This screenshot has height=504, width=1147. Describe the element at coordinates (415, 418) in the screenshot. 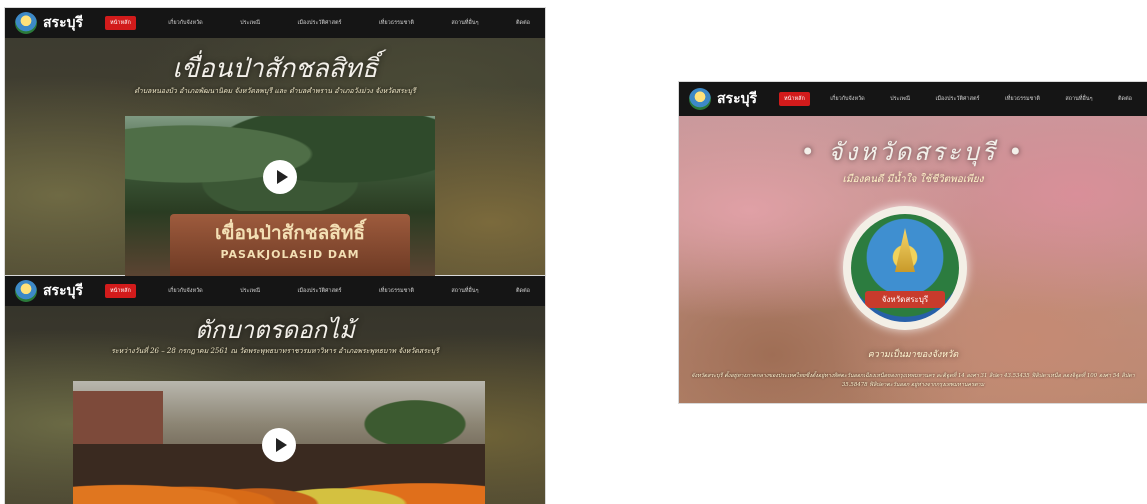

I see `street-trees` at that location.